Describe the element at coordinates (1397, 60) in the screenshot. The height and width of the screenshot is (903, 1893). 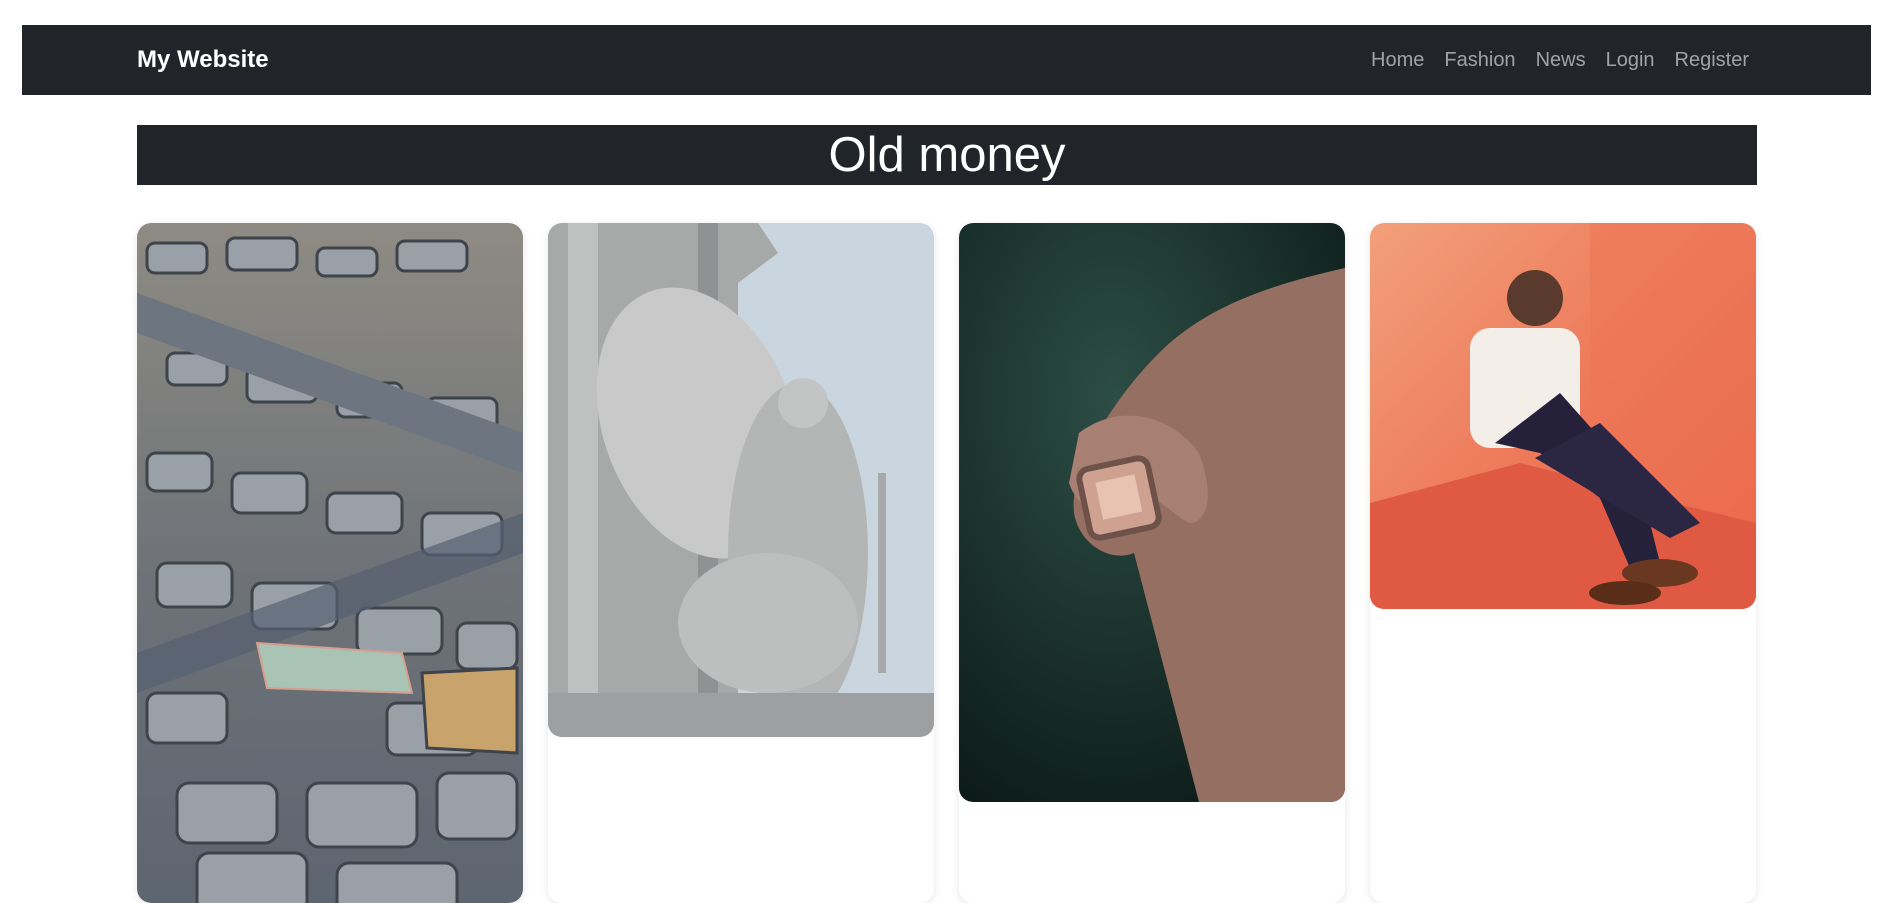
I see `nav-link-home: Home` at that location.